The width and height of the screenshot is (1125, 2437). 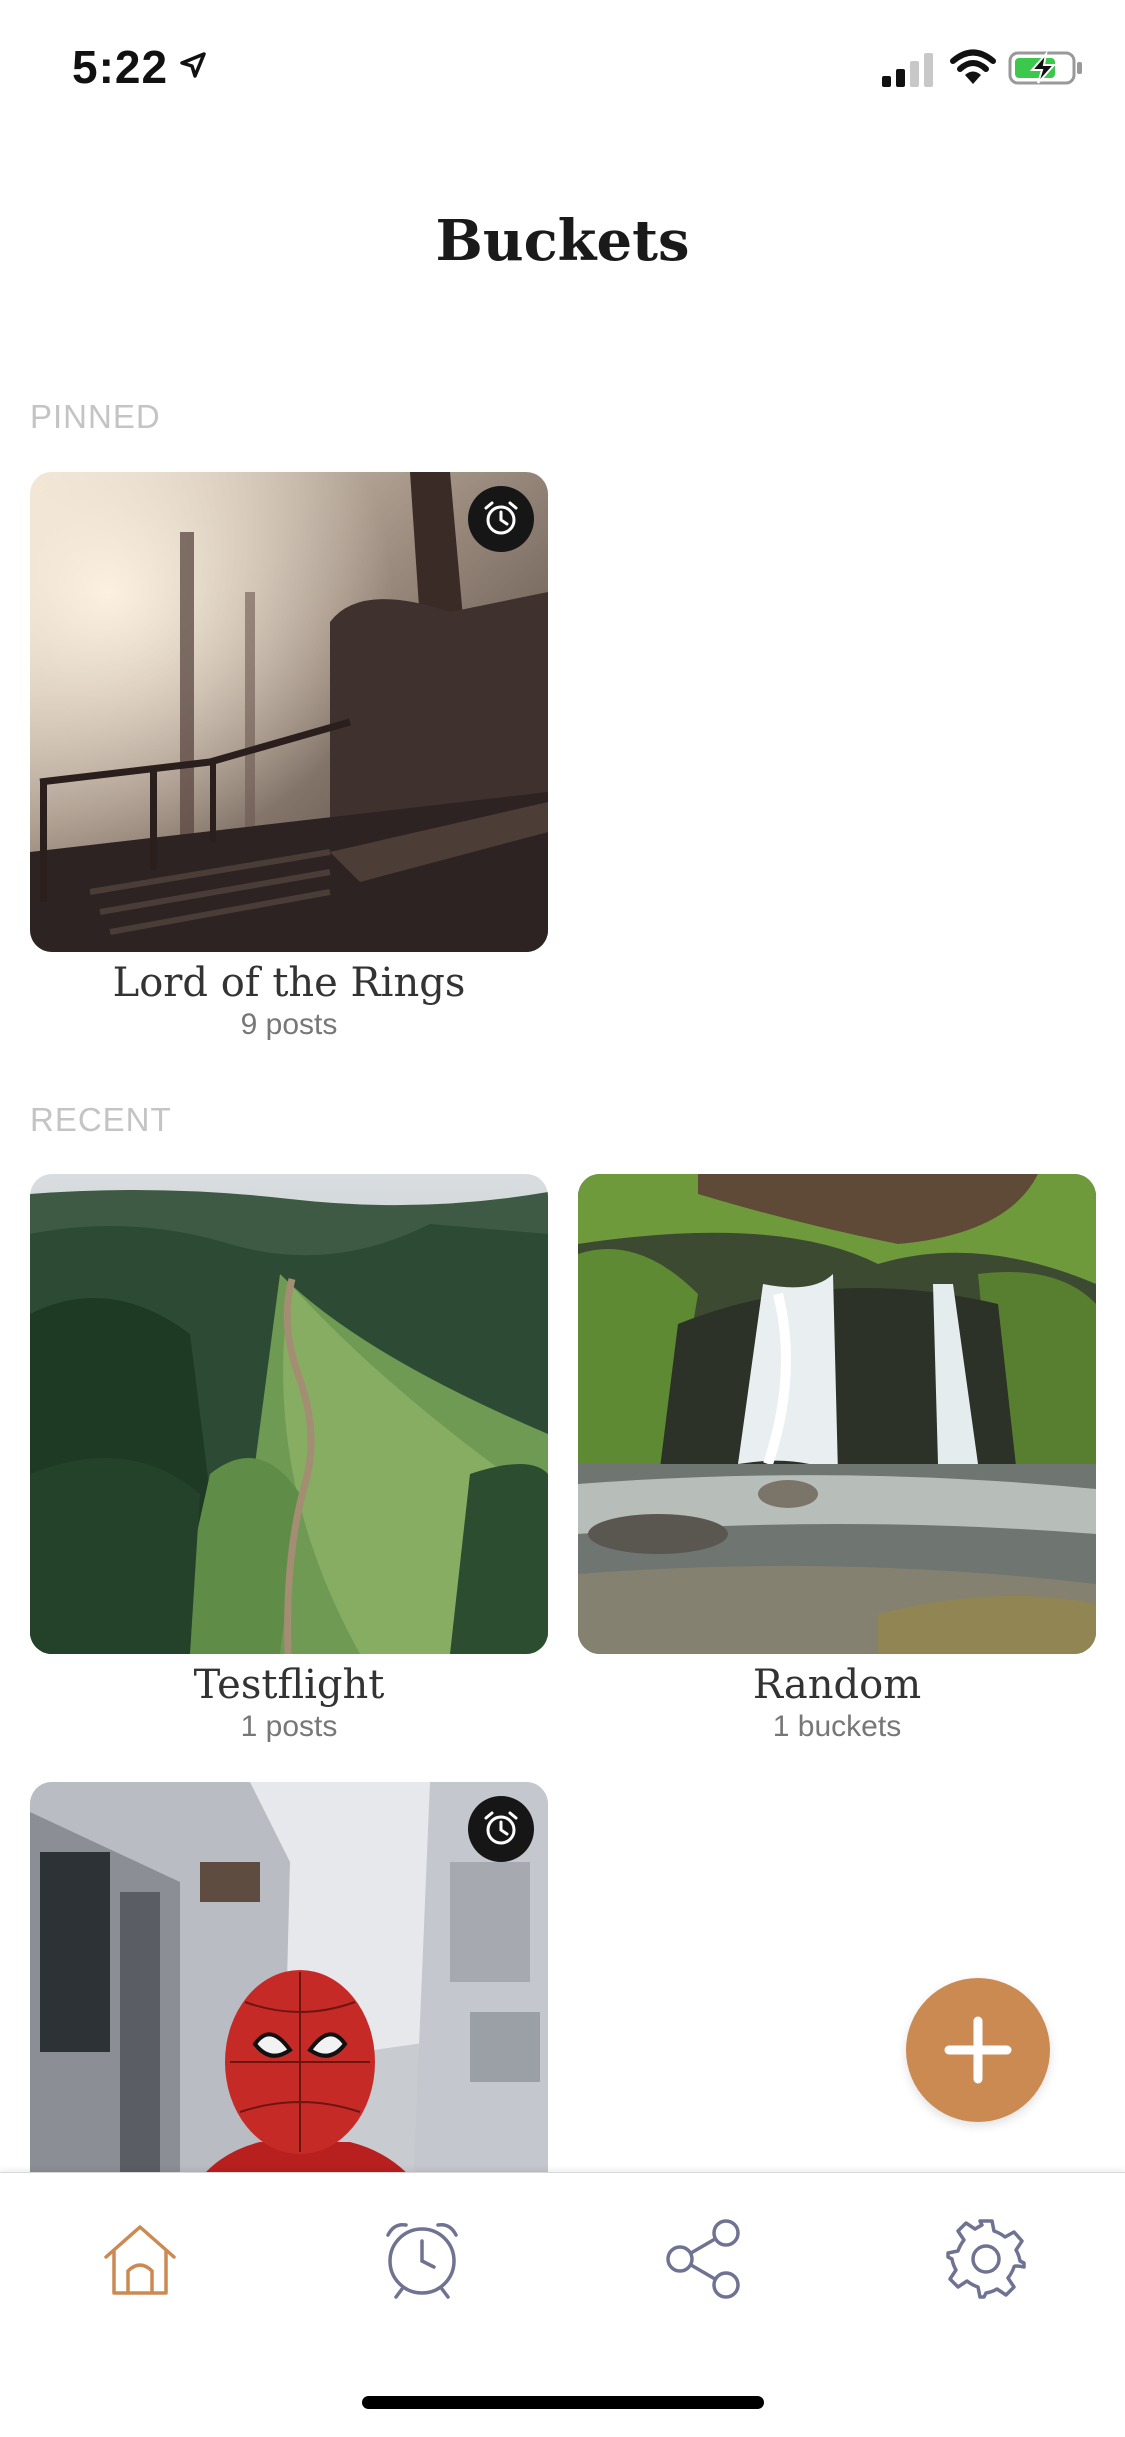 I want to click on share-icon, so click(x=703, y=2259).